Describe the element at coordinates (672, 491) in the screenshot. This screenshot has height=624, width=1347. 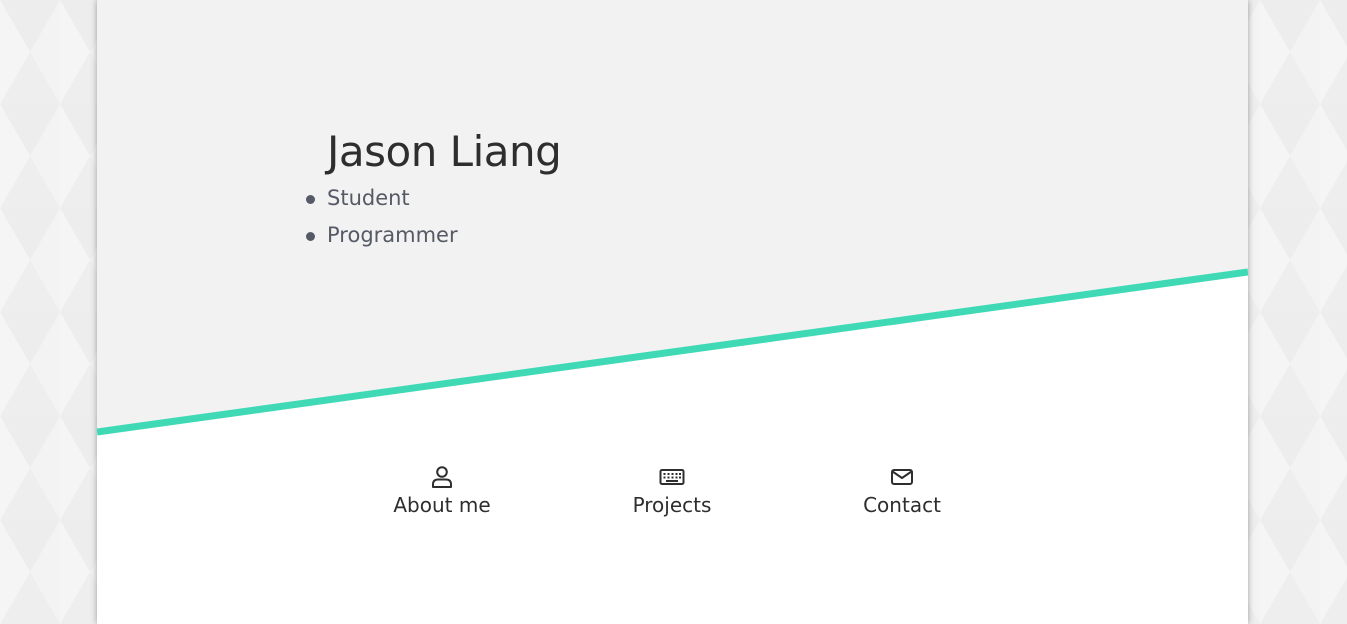
I see `nav-projects: Projects` at that location.